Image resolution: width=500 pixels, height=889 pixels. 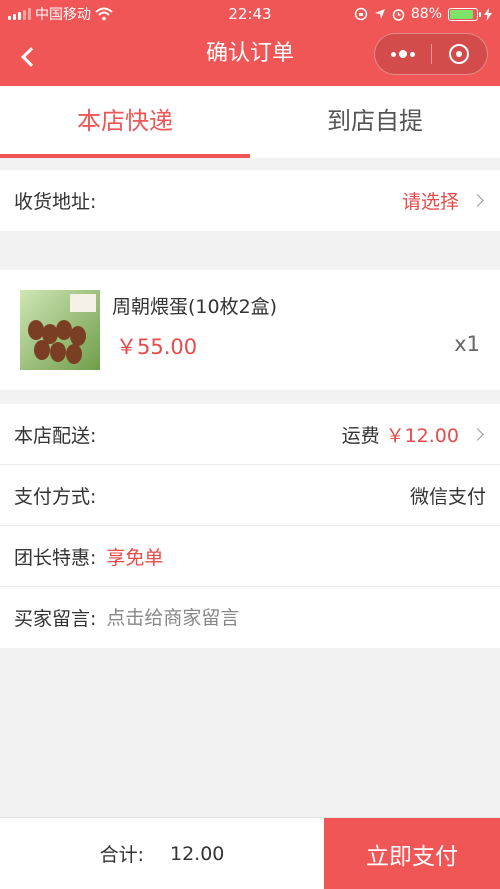 What do you see at coordinates (430, 202) in the screenshot?
I see `address-select-value: 请选择` at bounding box center [430, 202].